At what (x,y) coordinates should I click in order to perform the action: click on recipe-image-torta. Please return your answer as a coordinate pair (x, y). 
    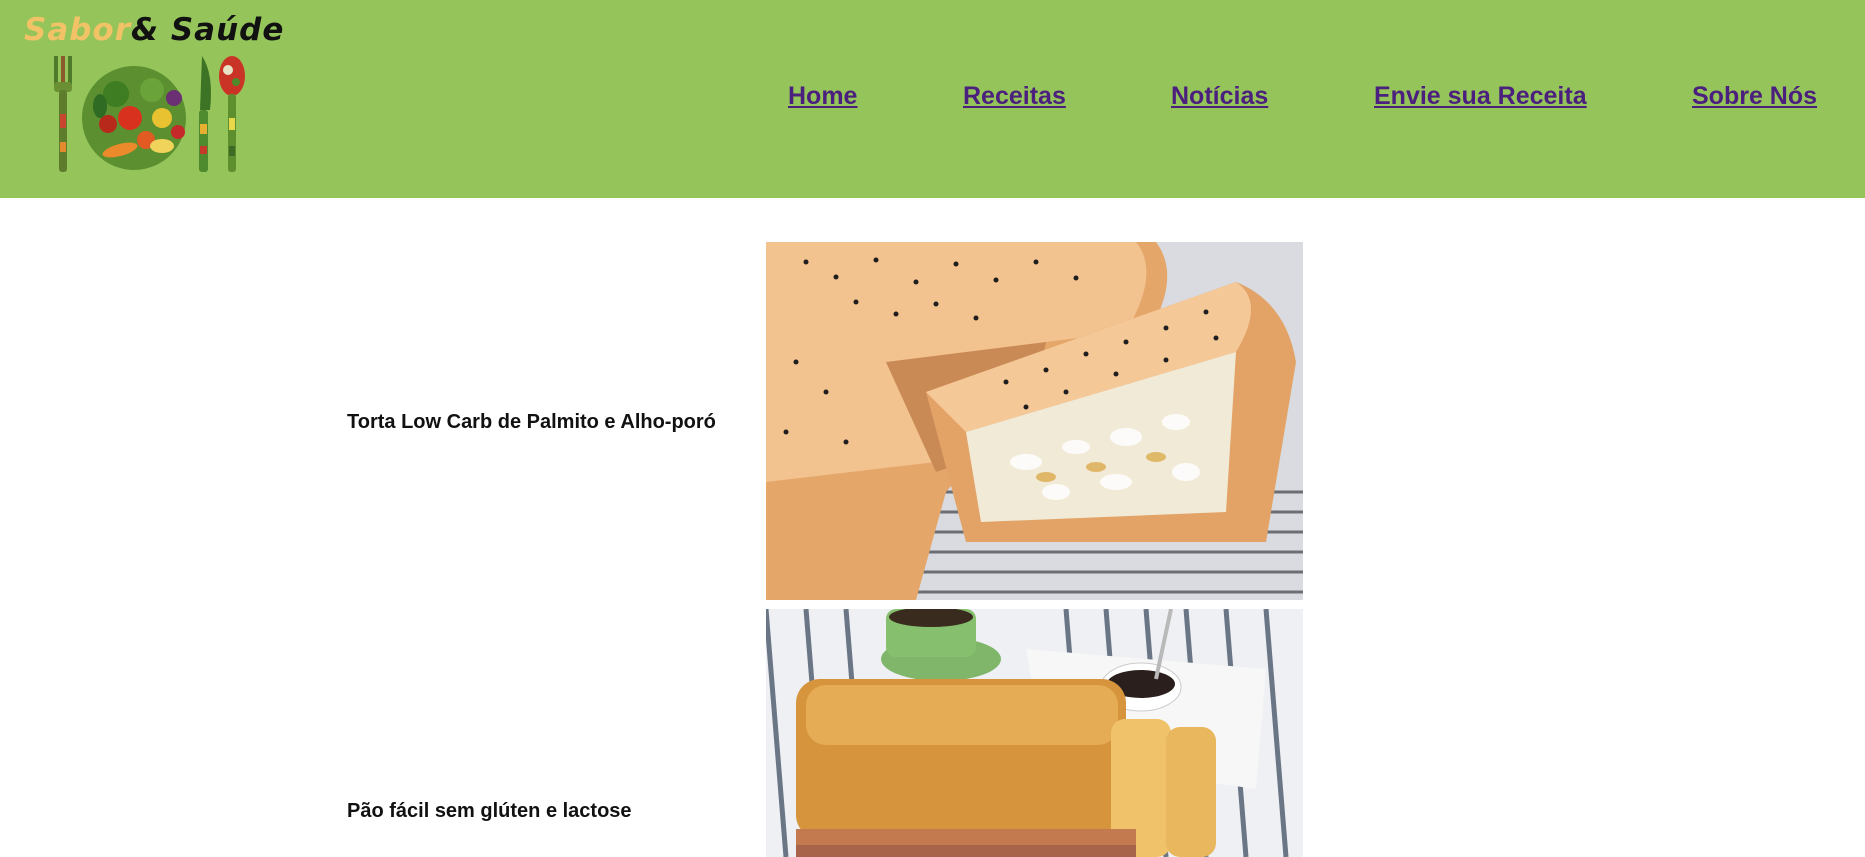
    Looking at the image, I should click on (1034, 421).